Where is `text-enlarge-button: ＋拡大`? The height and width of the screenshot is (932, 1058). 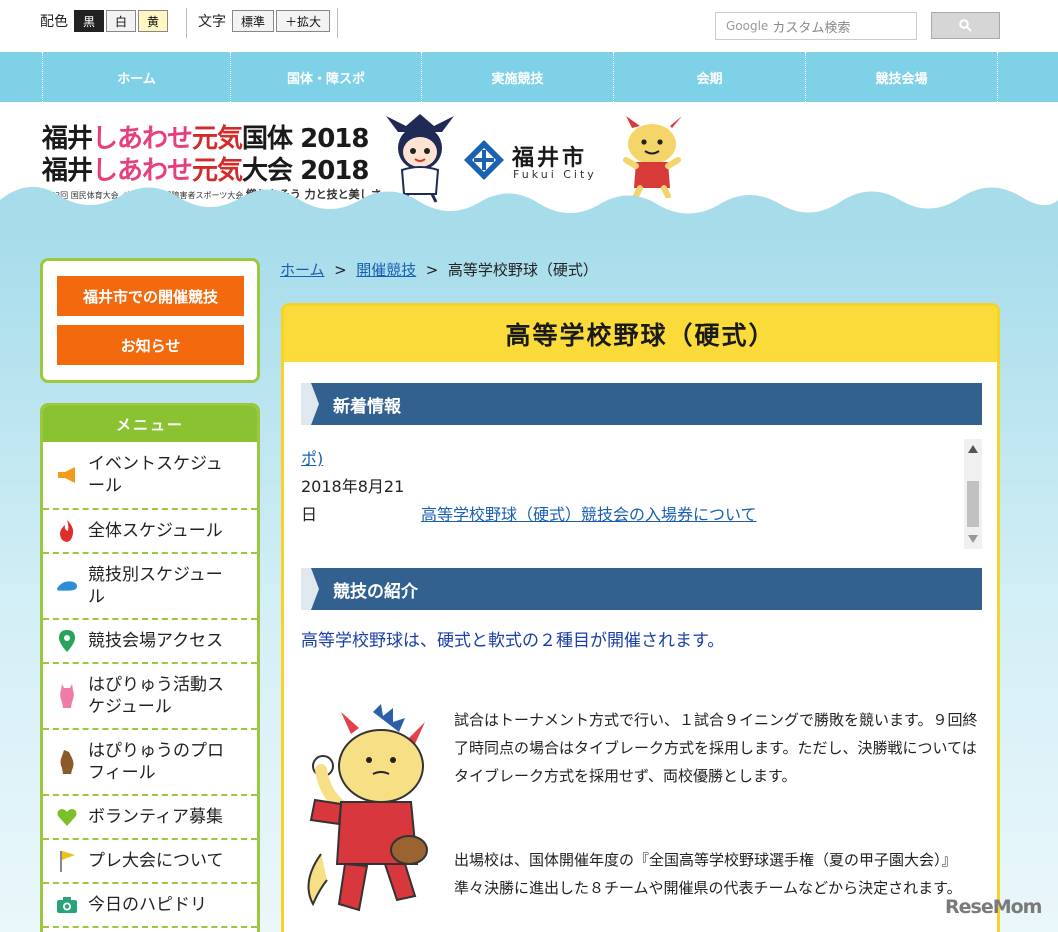 text-enlarge-button: ＋拡大 is located at coordinates (303, 21).